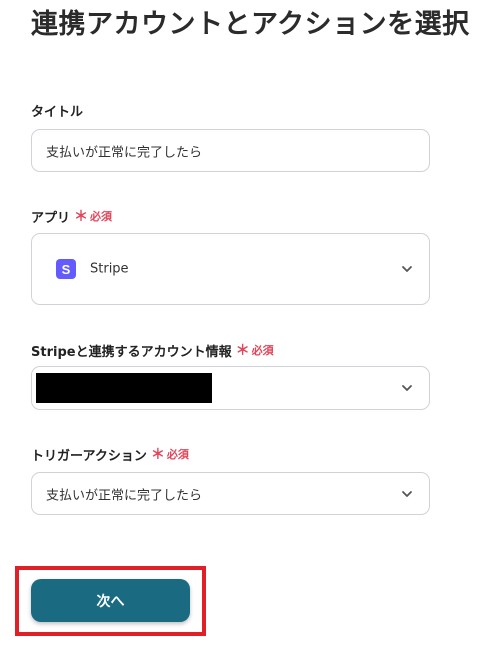 The width and height of the screenshot is (501, 658). I want to click on trigger-action-label: トリガーアクション ＊ 必須, so click(110, 454).